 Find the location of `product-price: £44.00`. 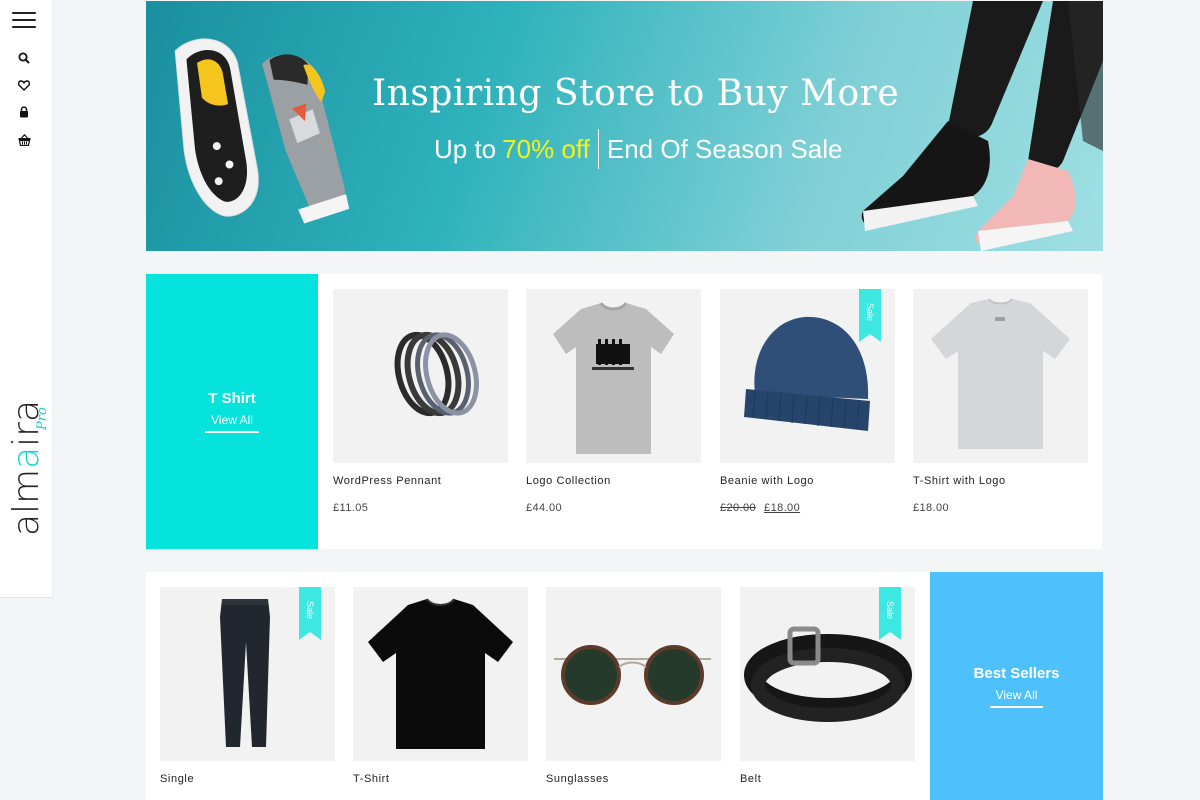

product-price: £44.00 is located at coordinates (544, 508).